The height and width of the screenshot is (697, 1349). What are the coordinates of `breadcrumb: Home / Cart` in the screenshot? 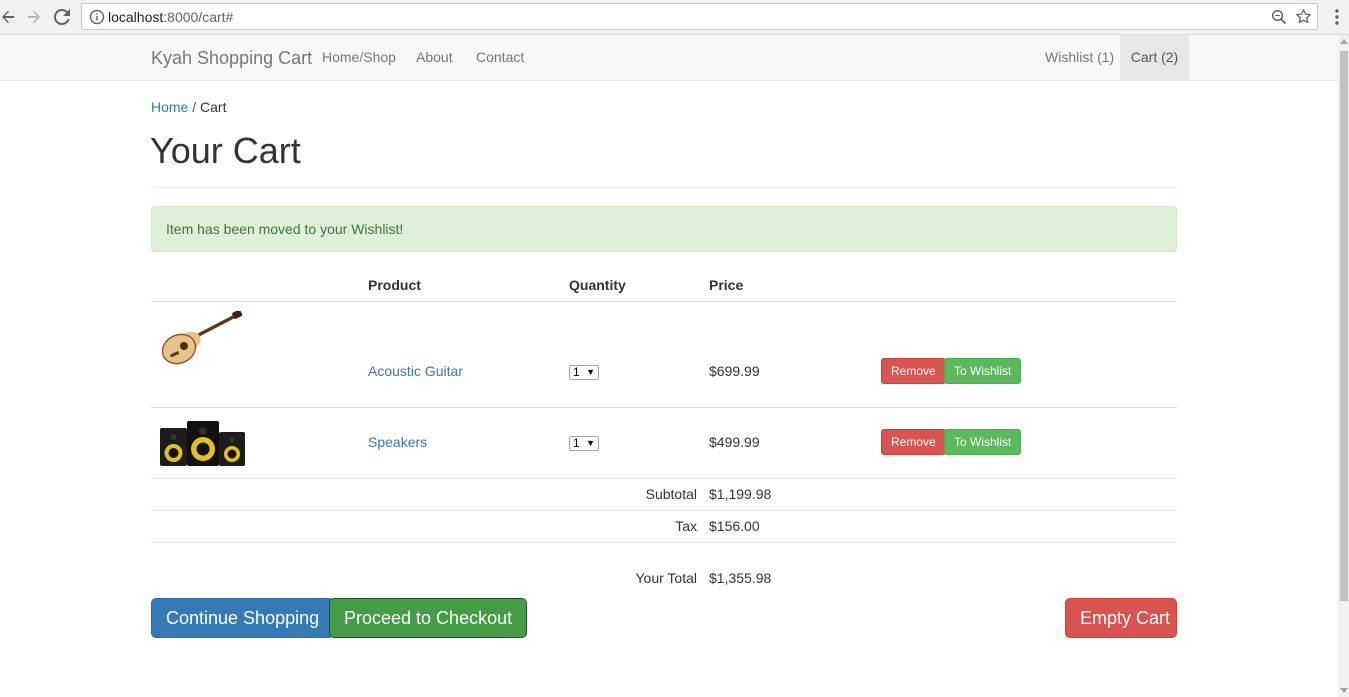 It's located at (188, 107).